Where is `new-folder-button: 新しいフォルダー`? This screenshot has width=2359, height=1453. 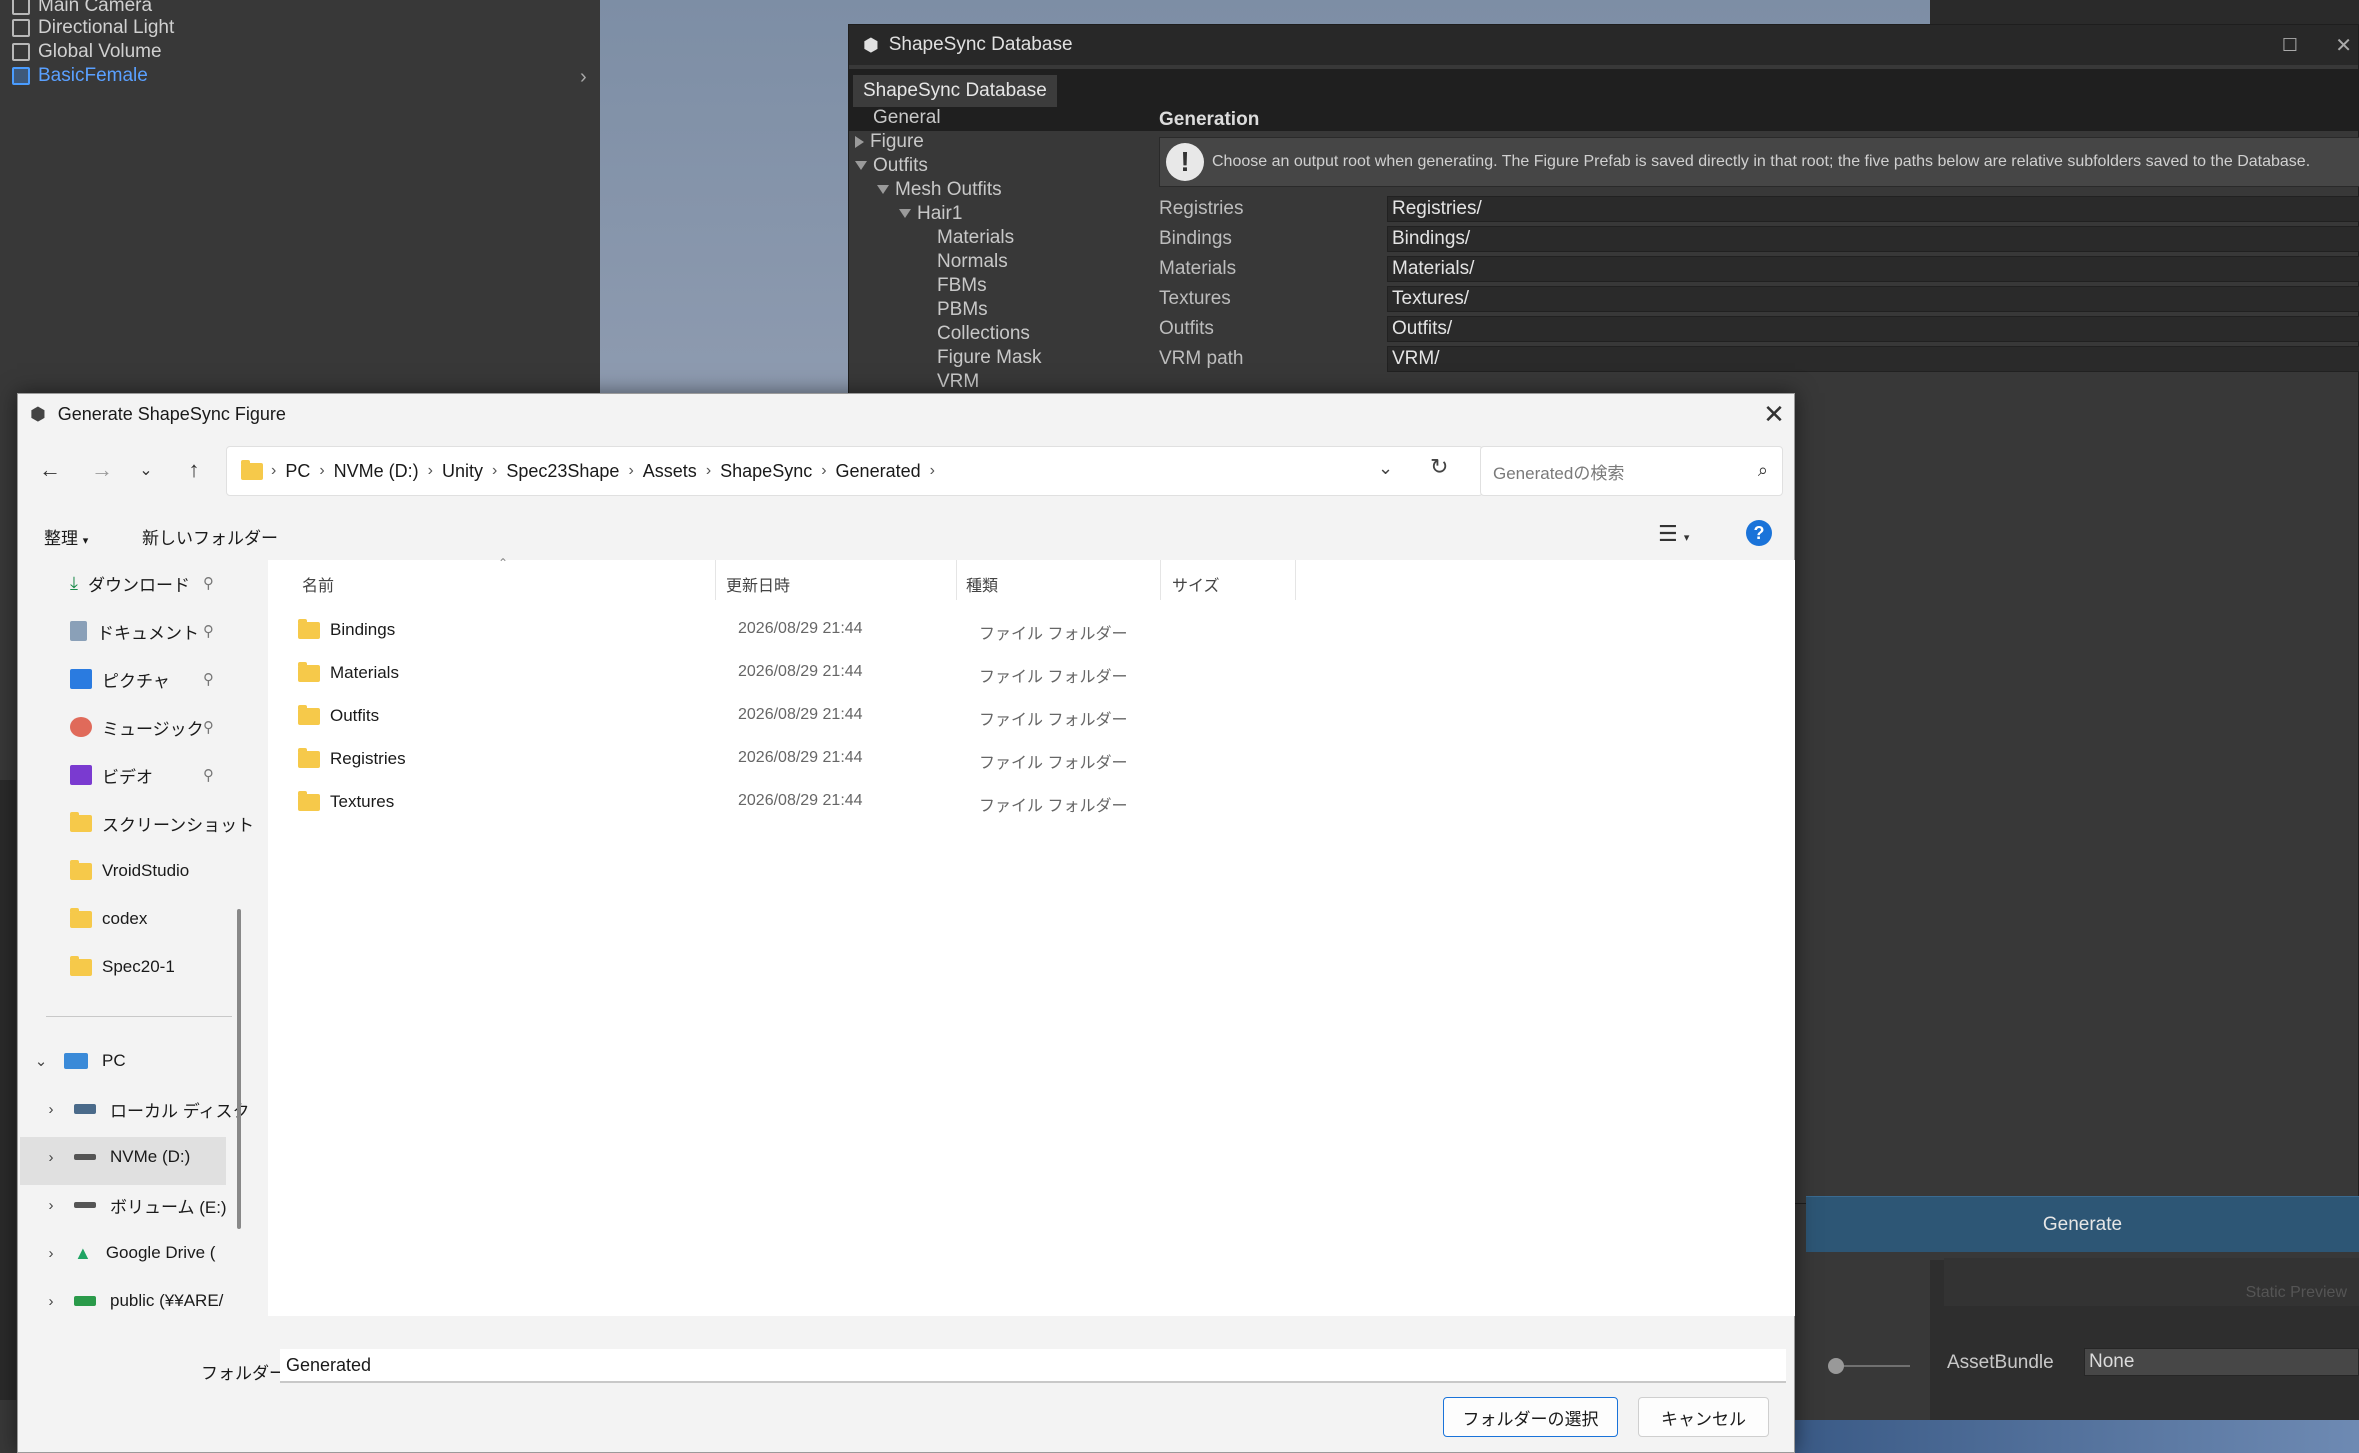
new-folder-button: 新しいフォルダー is located at coordinates (210, 536).